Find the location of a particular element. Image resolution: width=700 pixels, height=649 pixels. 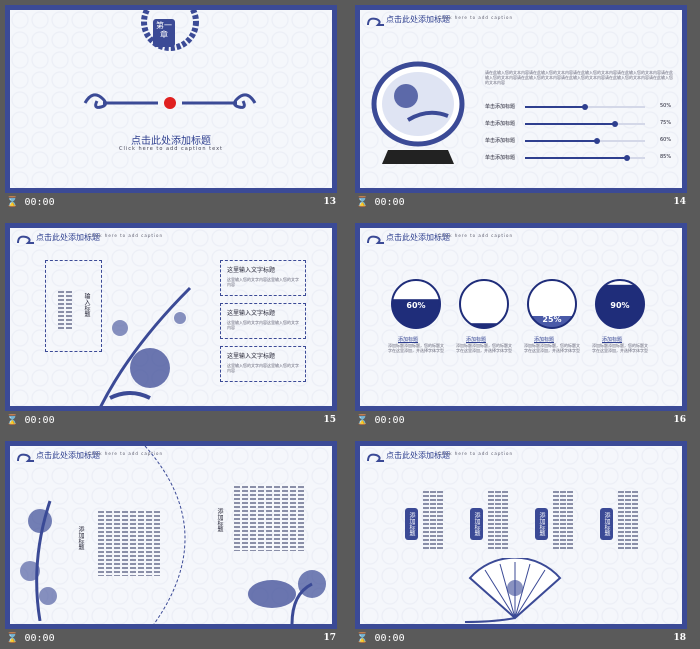

progress-percent: 60% is located at coordinates (666, 140).